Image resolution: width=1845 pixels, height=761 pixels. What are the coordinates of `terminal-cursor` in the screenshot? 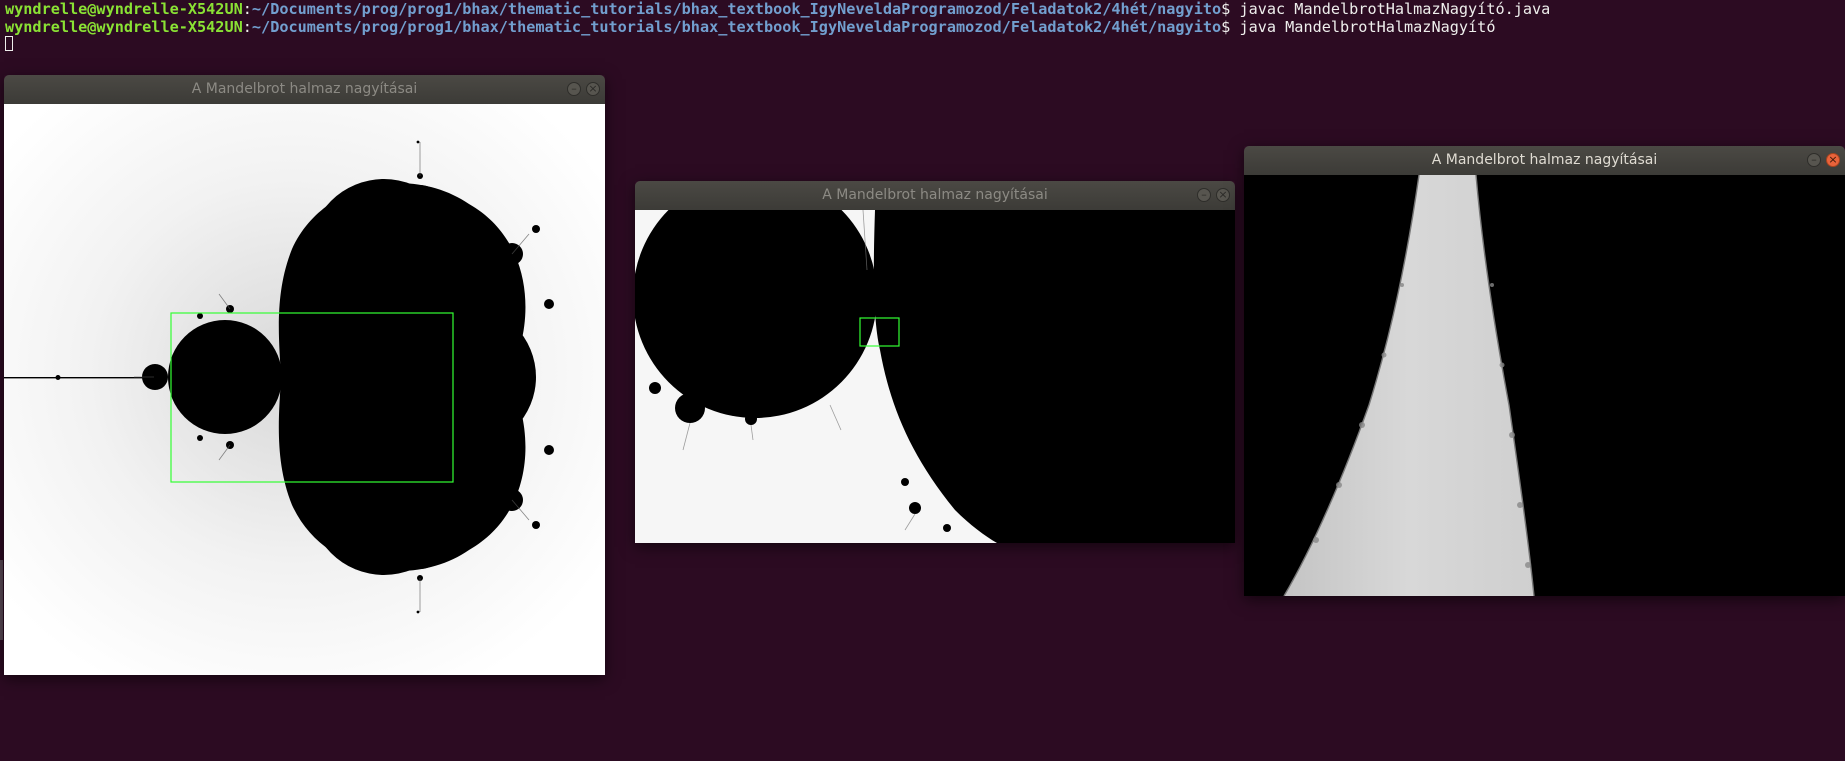 It's located at (9, 43).